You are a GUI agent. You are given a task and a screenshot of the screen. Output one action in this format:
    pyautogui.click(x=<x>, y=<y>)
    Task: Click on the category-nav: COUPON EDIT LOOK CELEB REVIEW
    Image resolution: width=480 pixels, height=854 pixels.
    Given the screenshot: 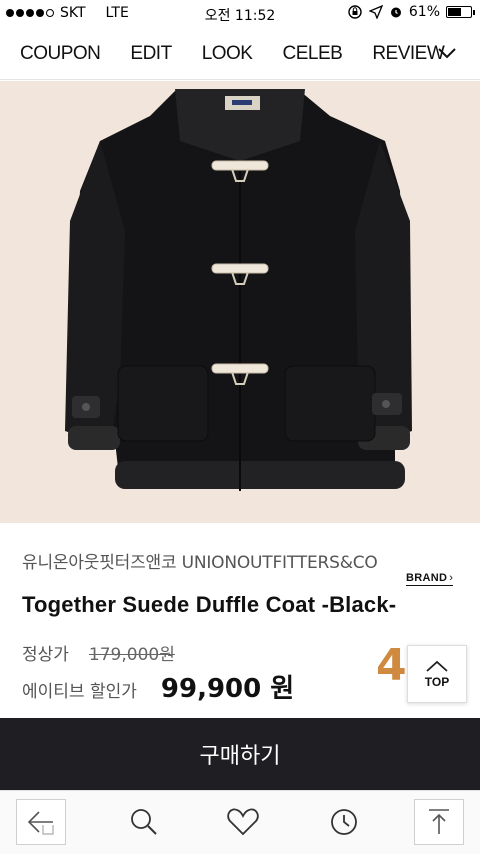 What is the action you would take?
    pyautogui.click(x=240, y=54)
    